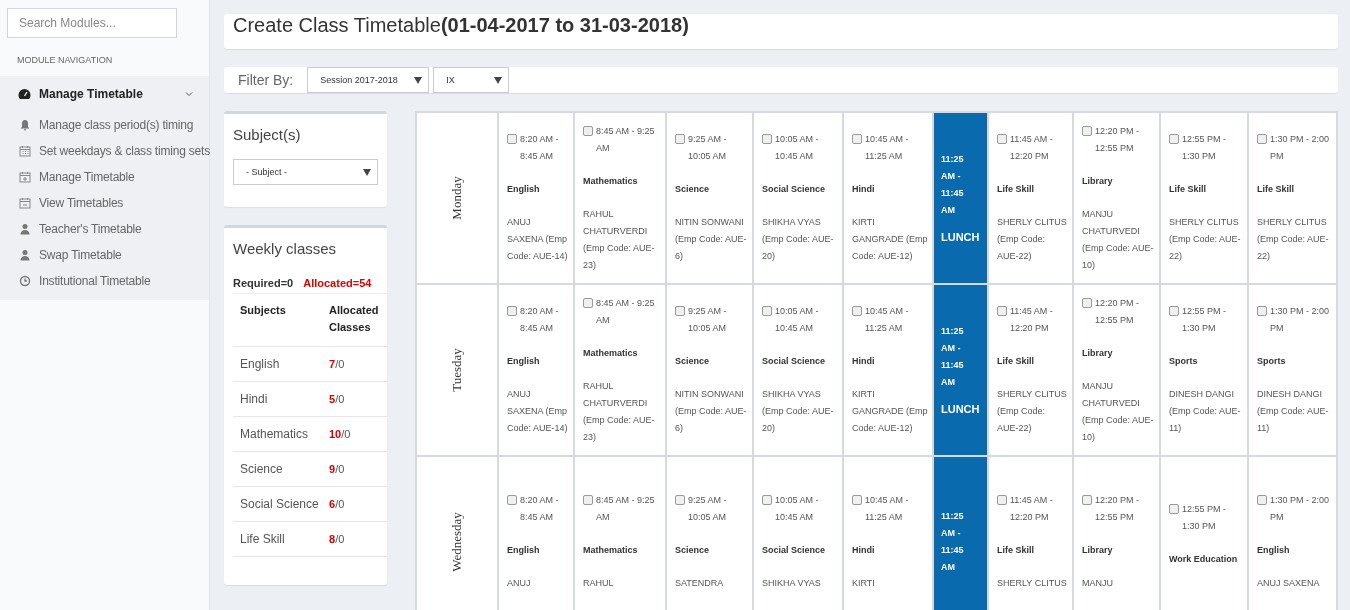 The width and height of the screenshot is (1350, 610). I want to click on column-header: Subjects, so click(263, 310).